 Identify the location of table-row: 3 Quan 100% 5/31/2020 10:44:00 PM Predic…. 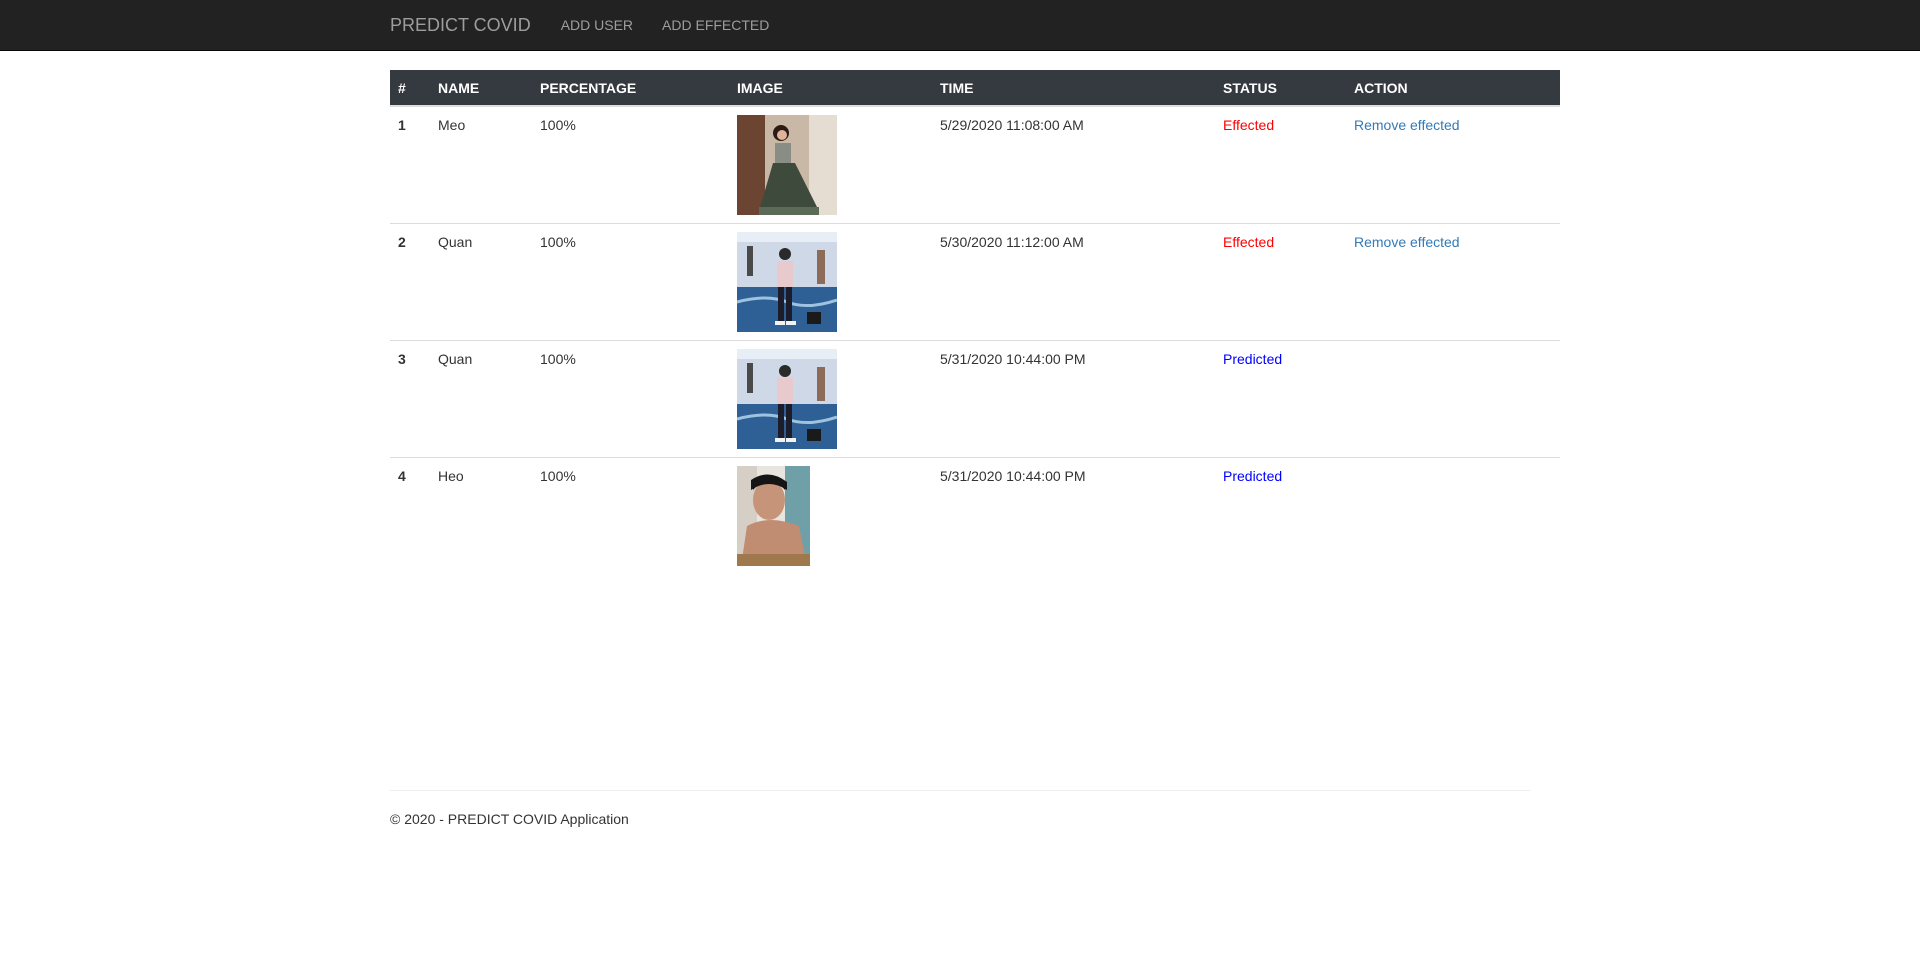
(975, 399).